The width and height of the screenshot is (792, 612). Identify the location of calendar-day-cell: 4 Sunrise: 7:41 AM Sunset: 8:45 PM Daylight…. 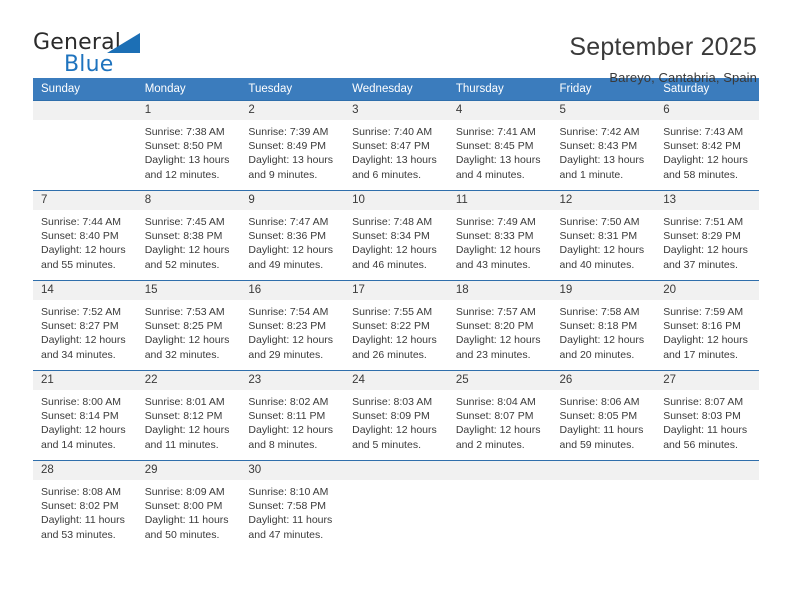
(499, 145).